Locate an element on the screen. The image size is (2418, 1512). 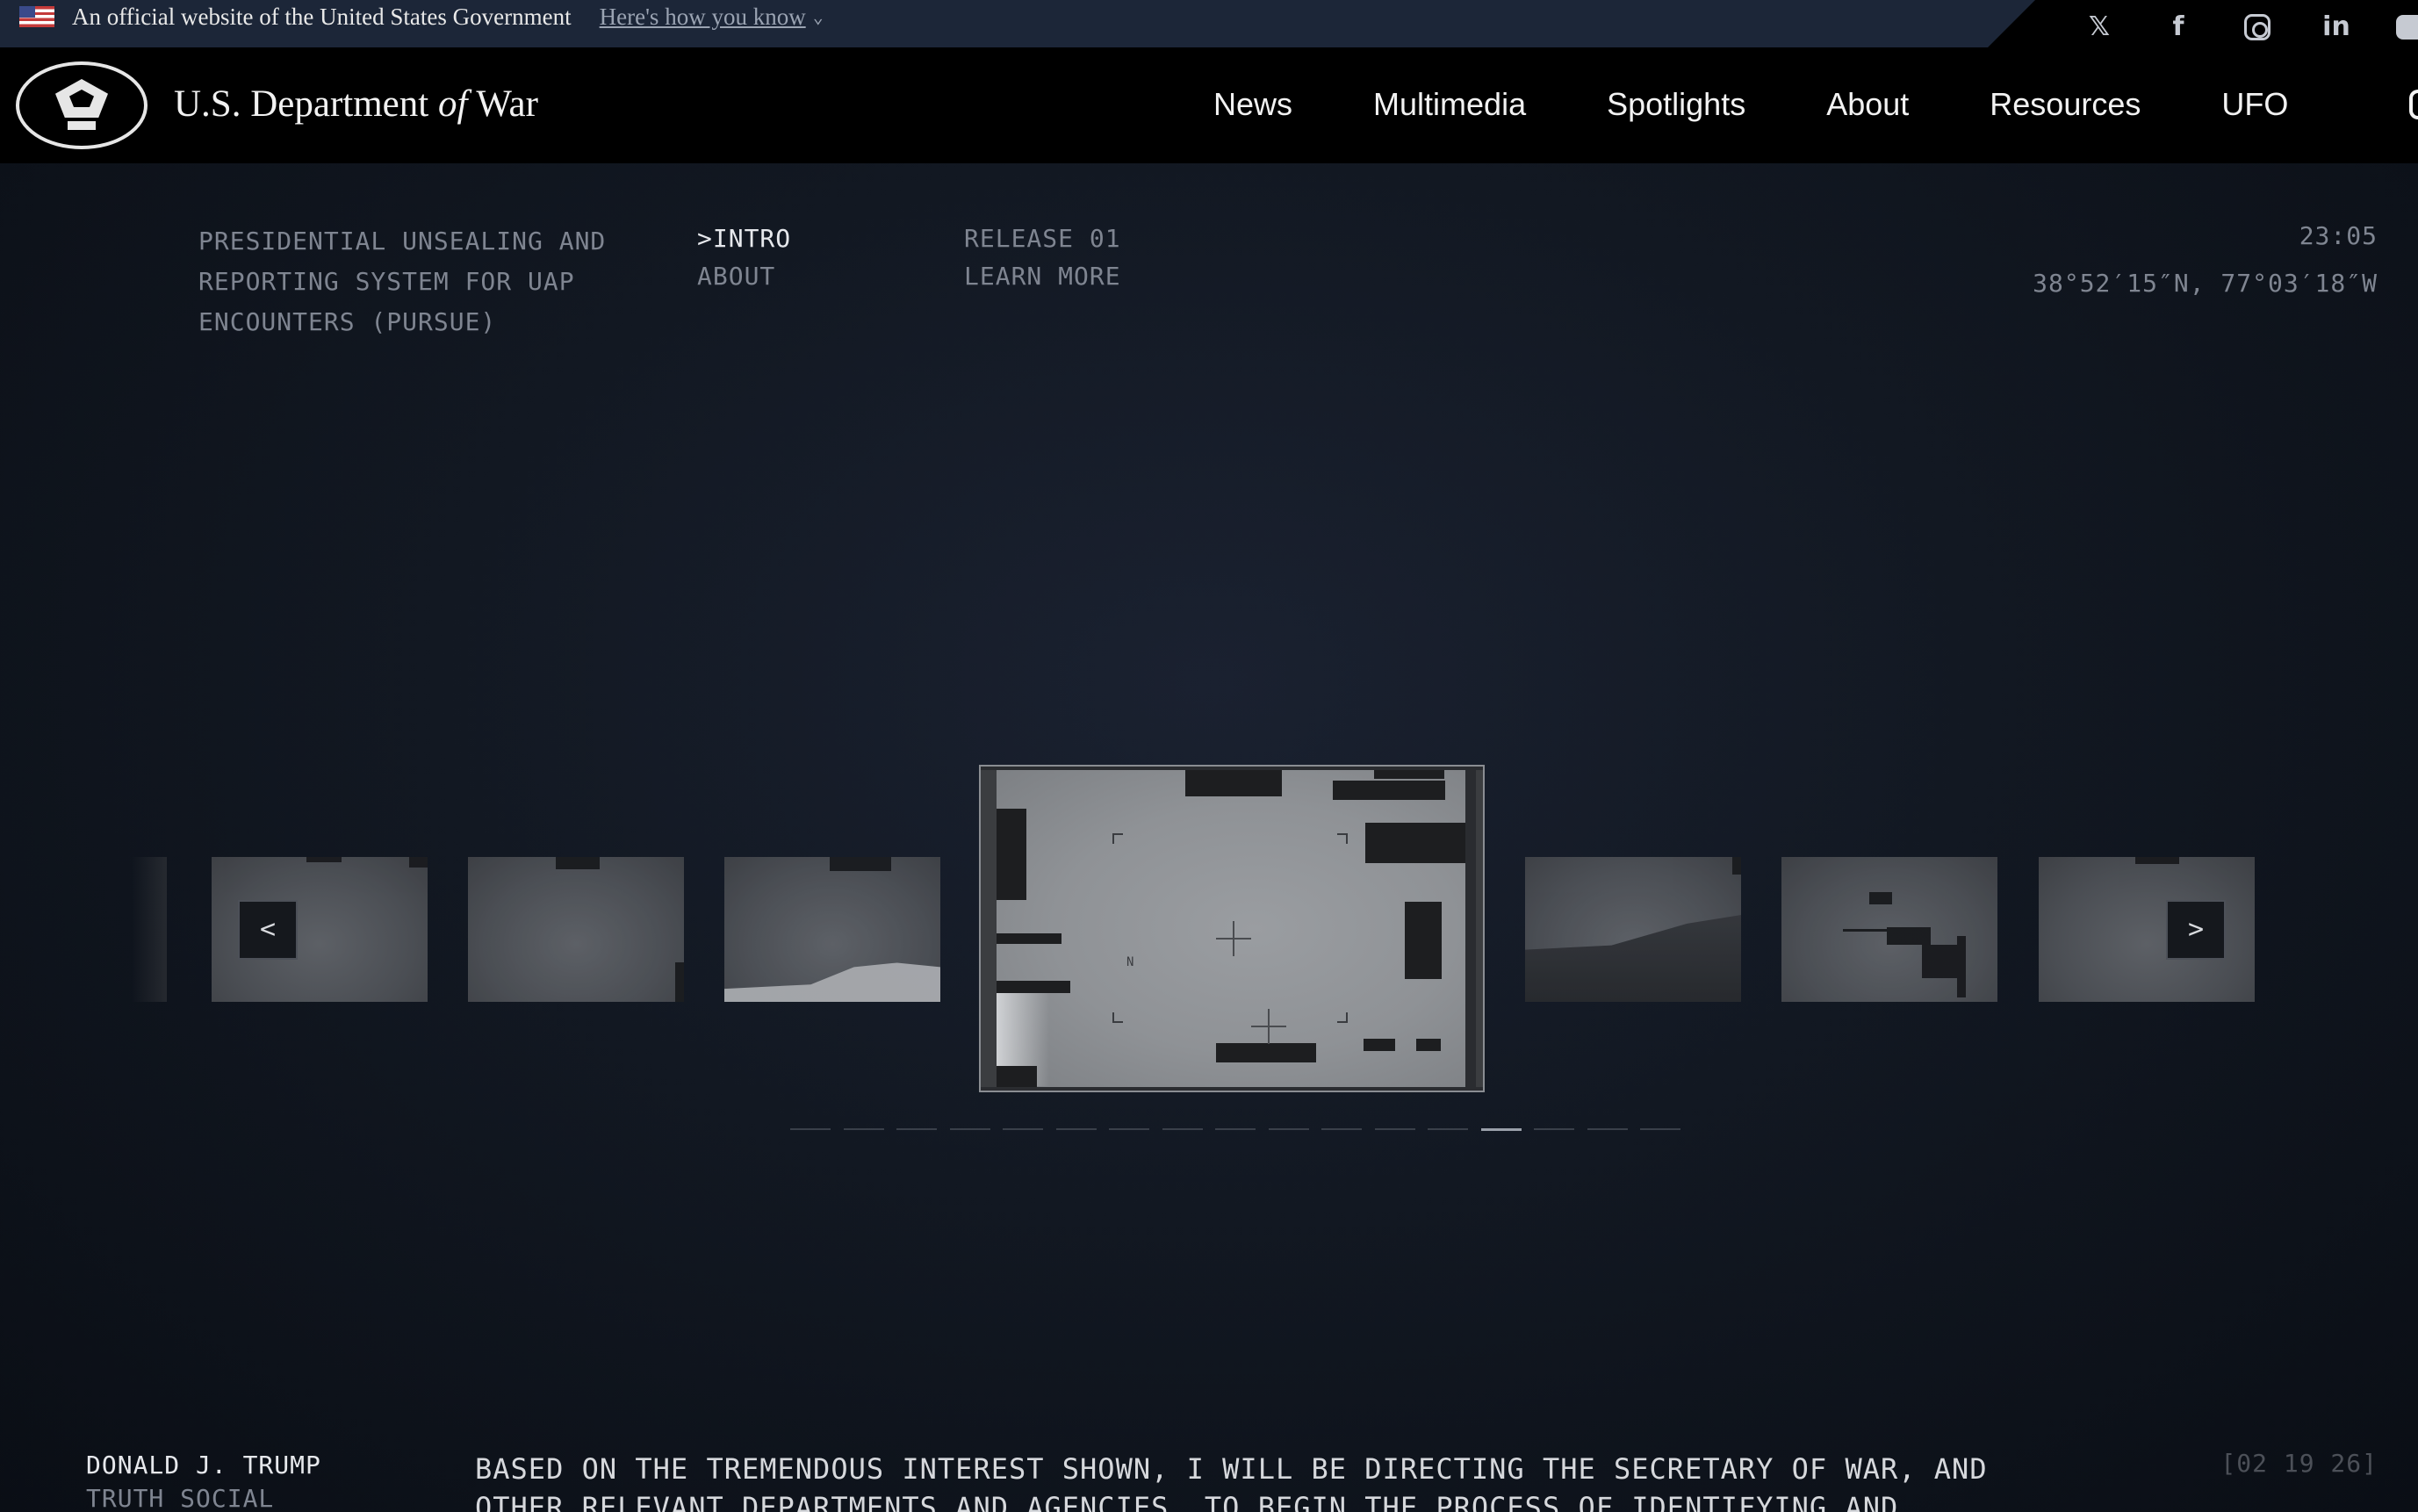
coordinates: 38°52′15″N, 77°03′18″W is located at coordinates (2205, 283).